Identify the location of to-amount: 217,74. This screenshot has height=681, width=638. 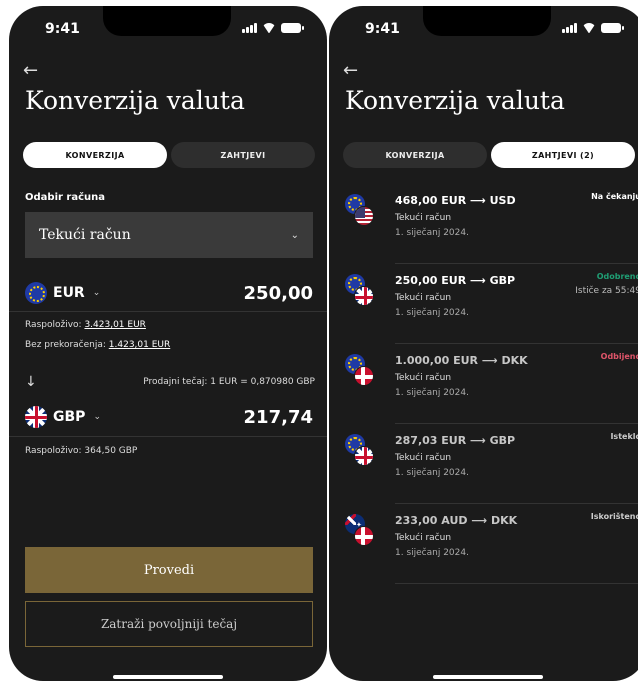
(278, 417).